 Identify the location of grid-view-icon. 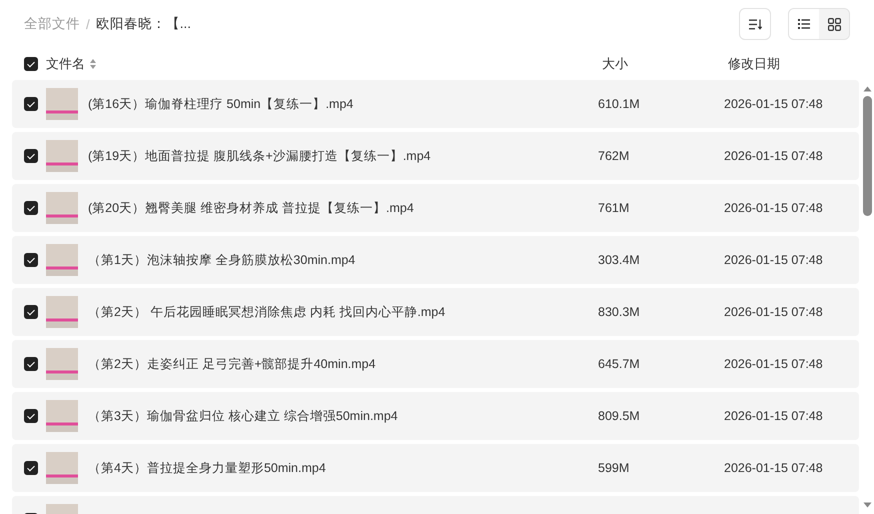
(834, 24).